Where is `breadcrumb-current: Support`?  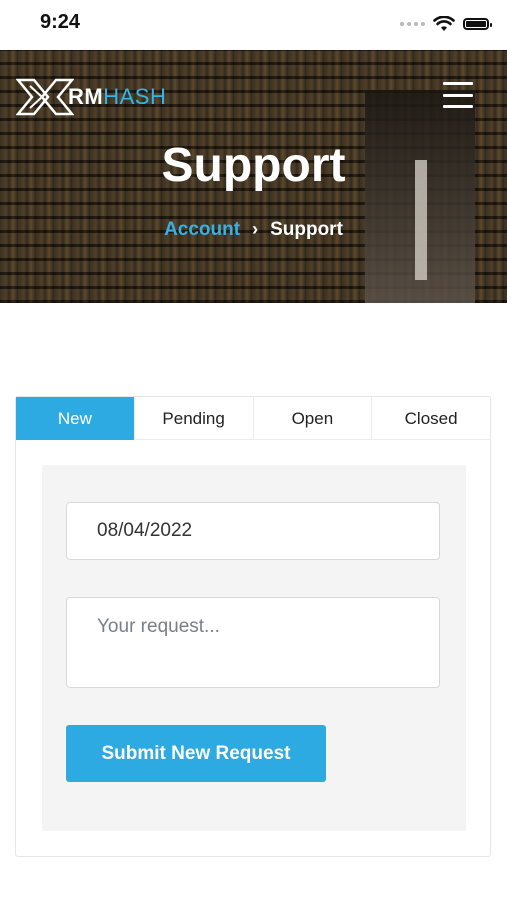
breadcrumb-current: Support is located at coordinates (306, 229).